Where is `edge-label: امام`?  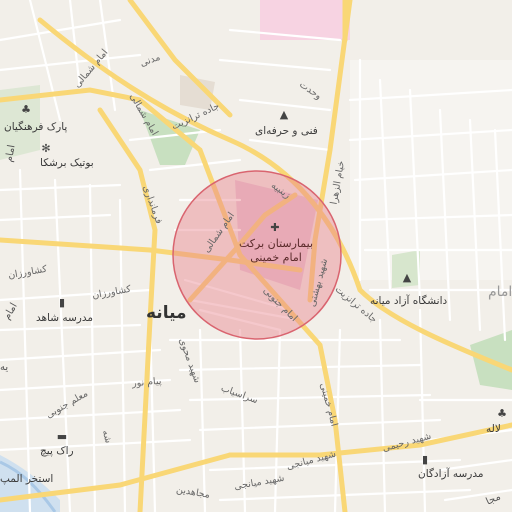 edge-label: امام is located at coordinates (500, 292).